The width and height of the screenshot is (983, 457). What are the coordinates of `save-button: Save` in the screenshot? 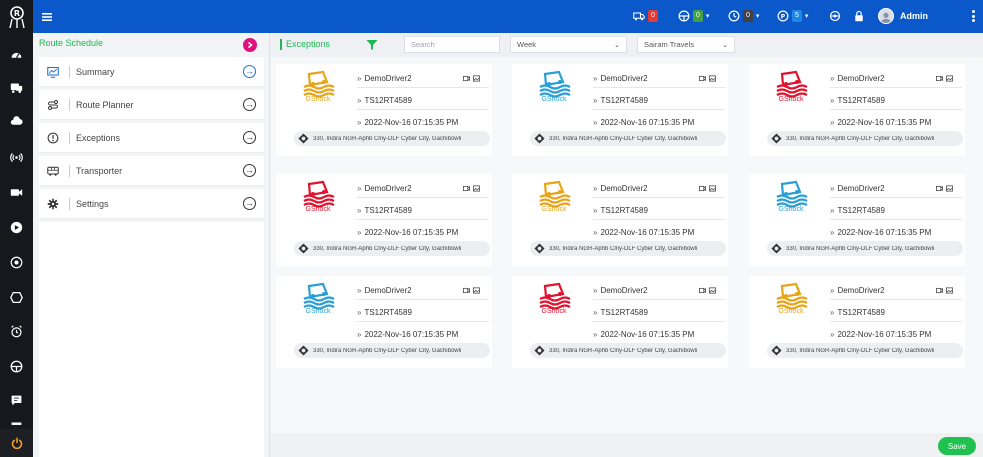 It's located at (957, 446).